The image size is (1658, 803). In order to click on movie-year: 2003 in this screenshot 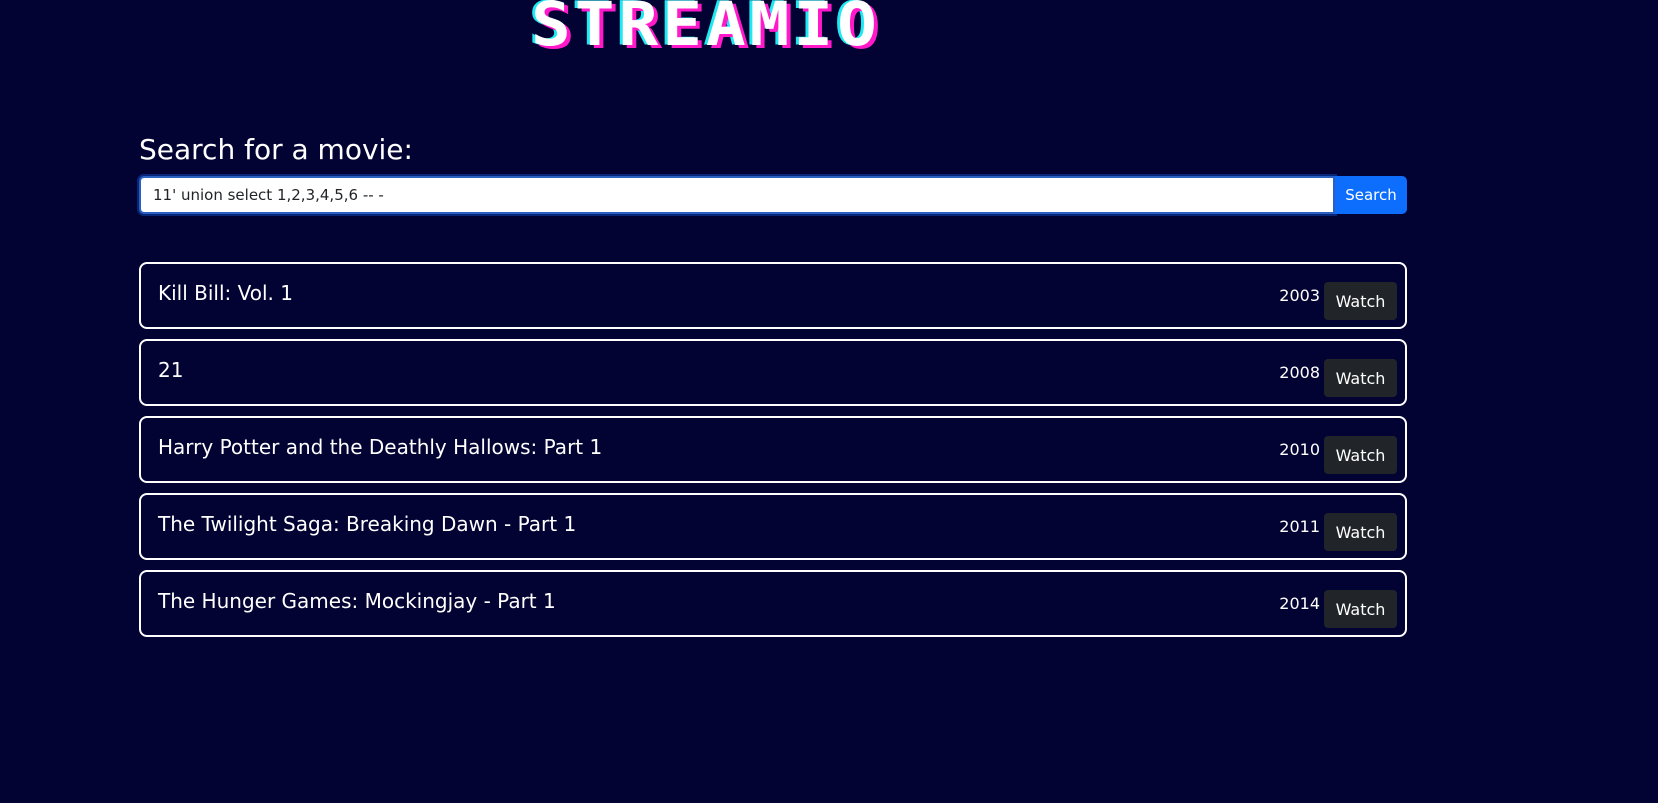, I will do `click(1299, 295)`.